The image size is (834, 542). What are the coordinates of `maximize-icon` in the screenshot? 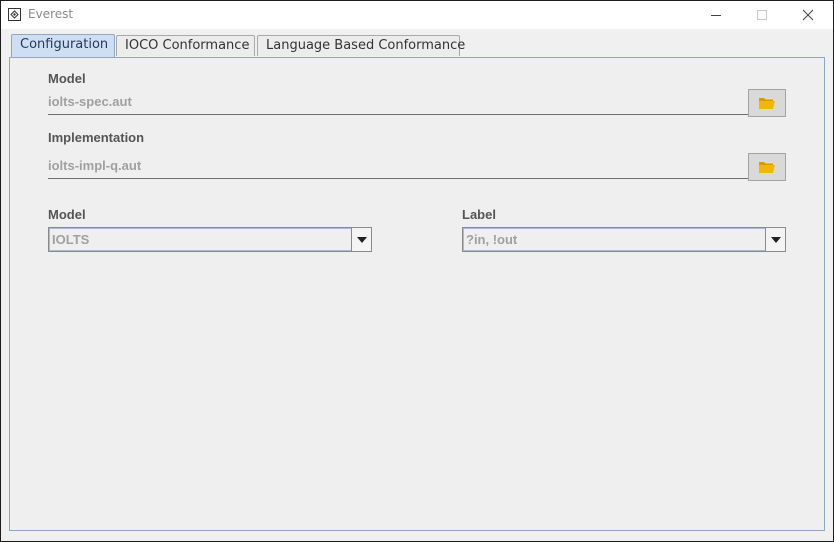 It's located at (762, 15).